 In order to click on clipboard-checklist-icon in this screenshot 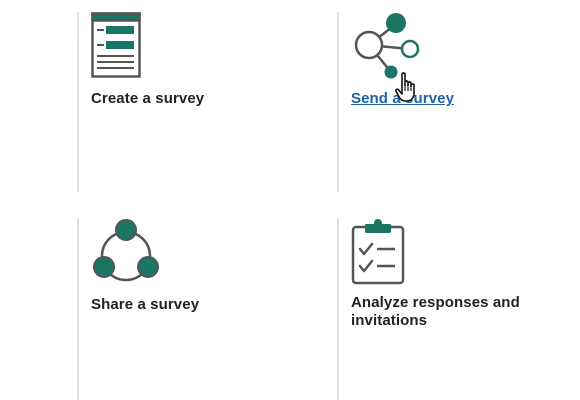, I will do `click(378, 252)`.